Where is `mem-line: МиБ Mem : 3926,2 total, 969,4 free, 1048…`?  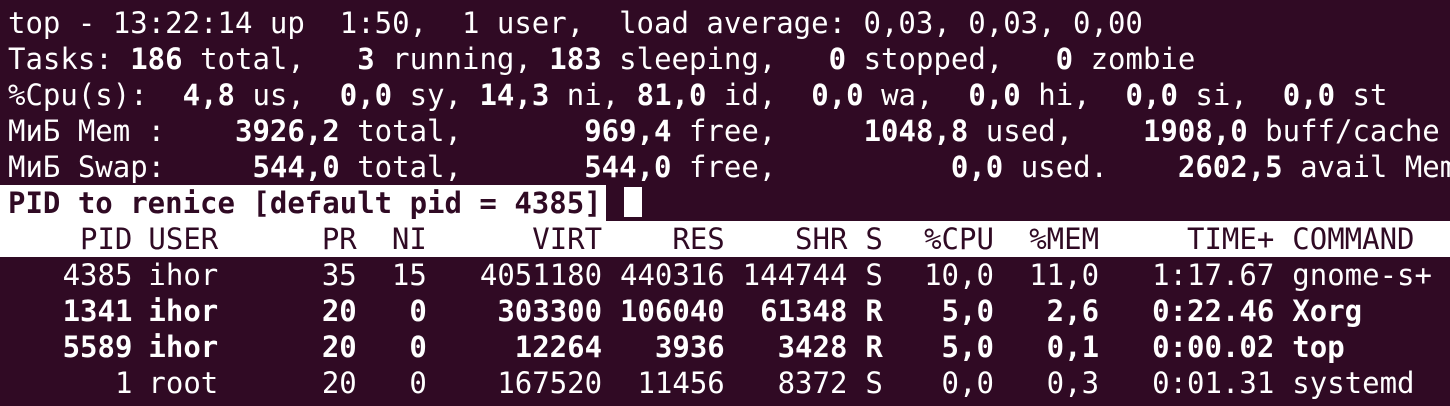 mem-line: МиБ Mem : 3926,2 total, 969,4 free, 1048… is located at coordinates (725, 131).